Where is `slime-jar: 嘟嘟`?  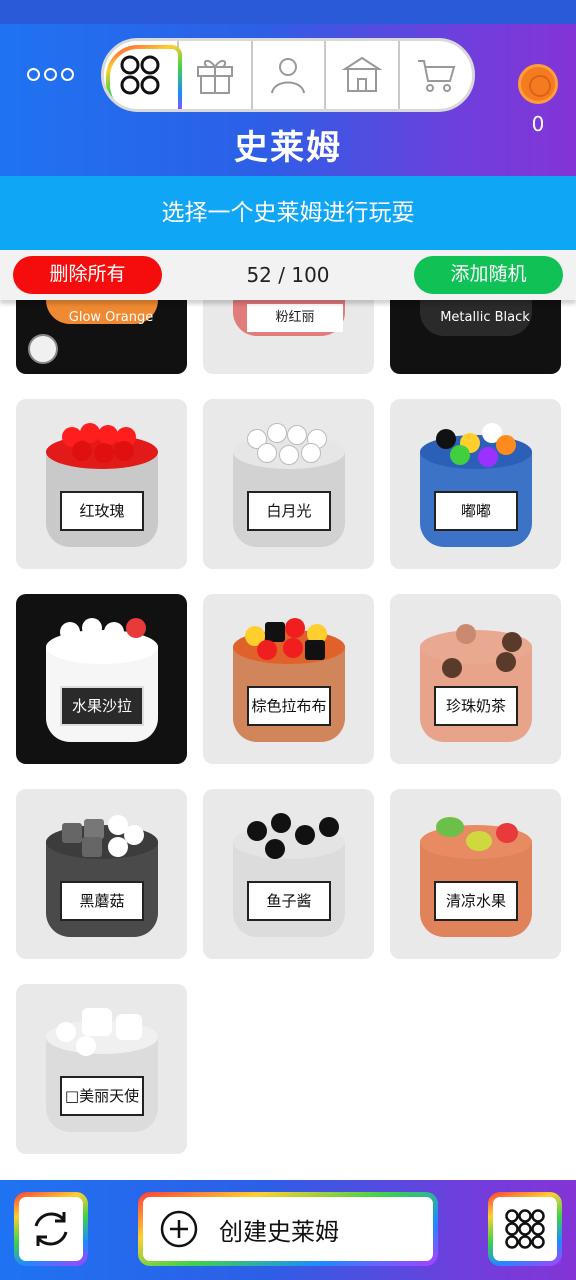 slime-jar: 嘟嘟 is located at coordinates (476, 485).